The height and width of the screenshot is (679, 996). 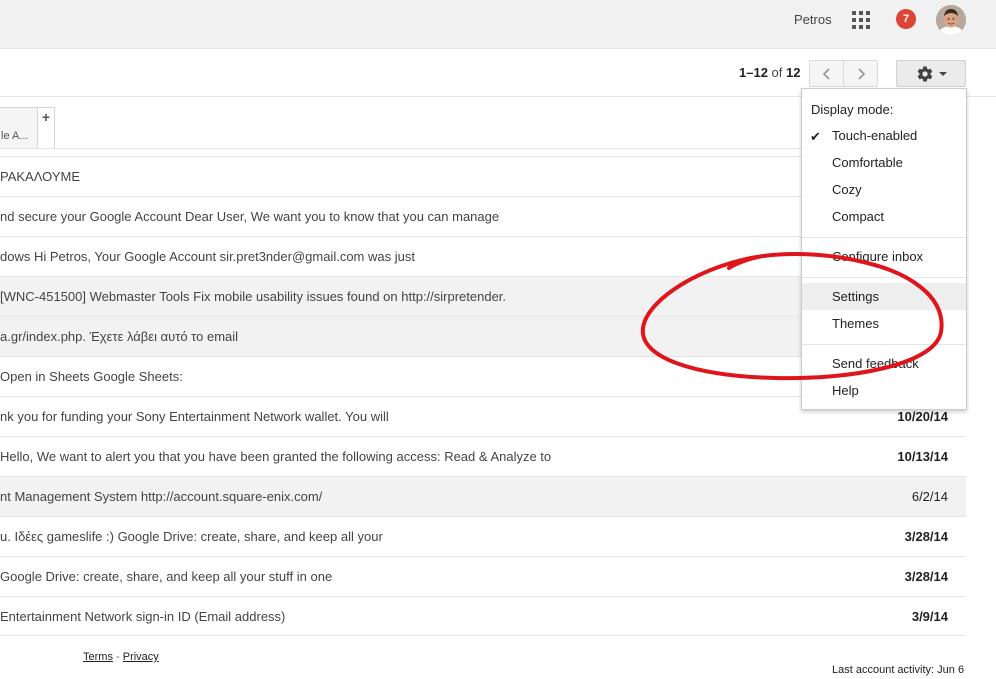 What do you see at coordinates (753, 72) in the screenshot?
I see `pager-range: 1–12` at bounding box center [753, 72].